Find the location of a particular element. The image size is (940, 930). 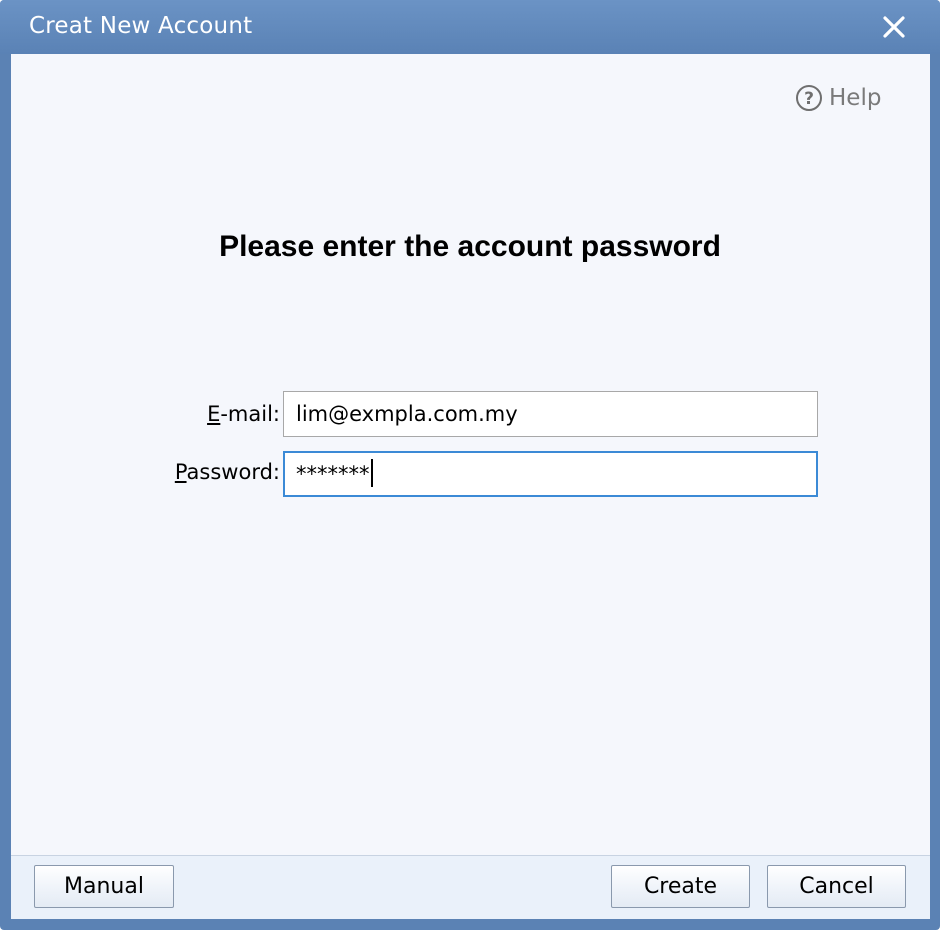

manual-button: Manual is located at coordinates (104, 886).